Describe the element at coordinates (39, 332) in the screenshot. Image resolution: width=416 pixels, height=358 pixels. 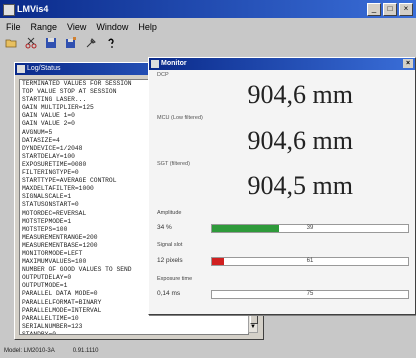
I see `log-line: STANDBY=0` at that location.